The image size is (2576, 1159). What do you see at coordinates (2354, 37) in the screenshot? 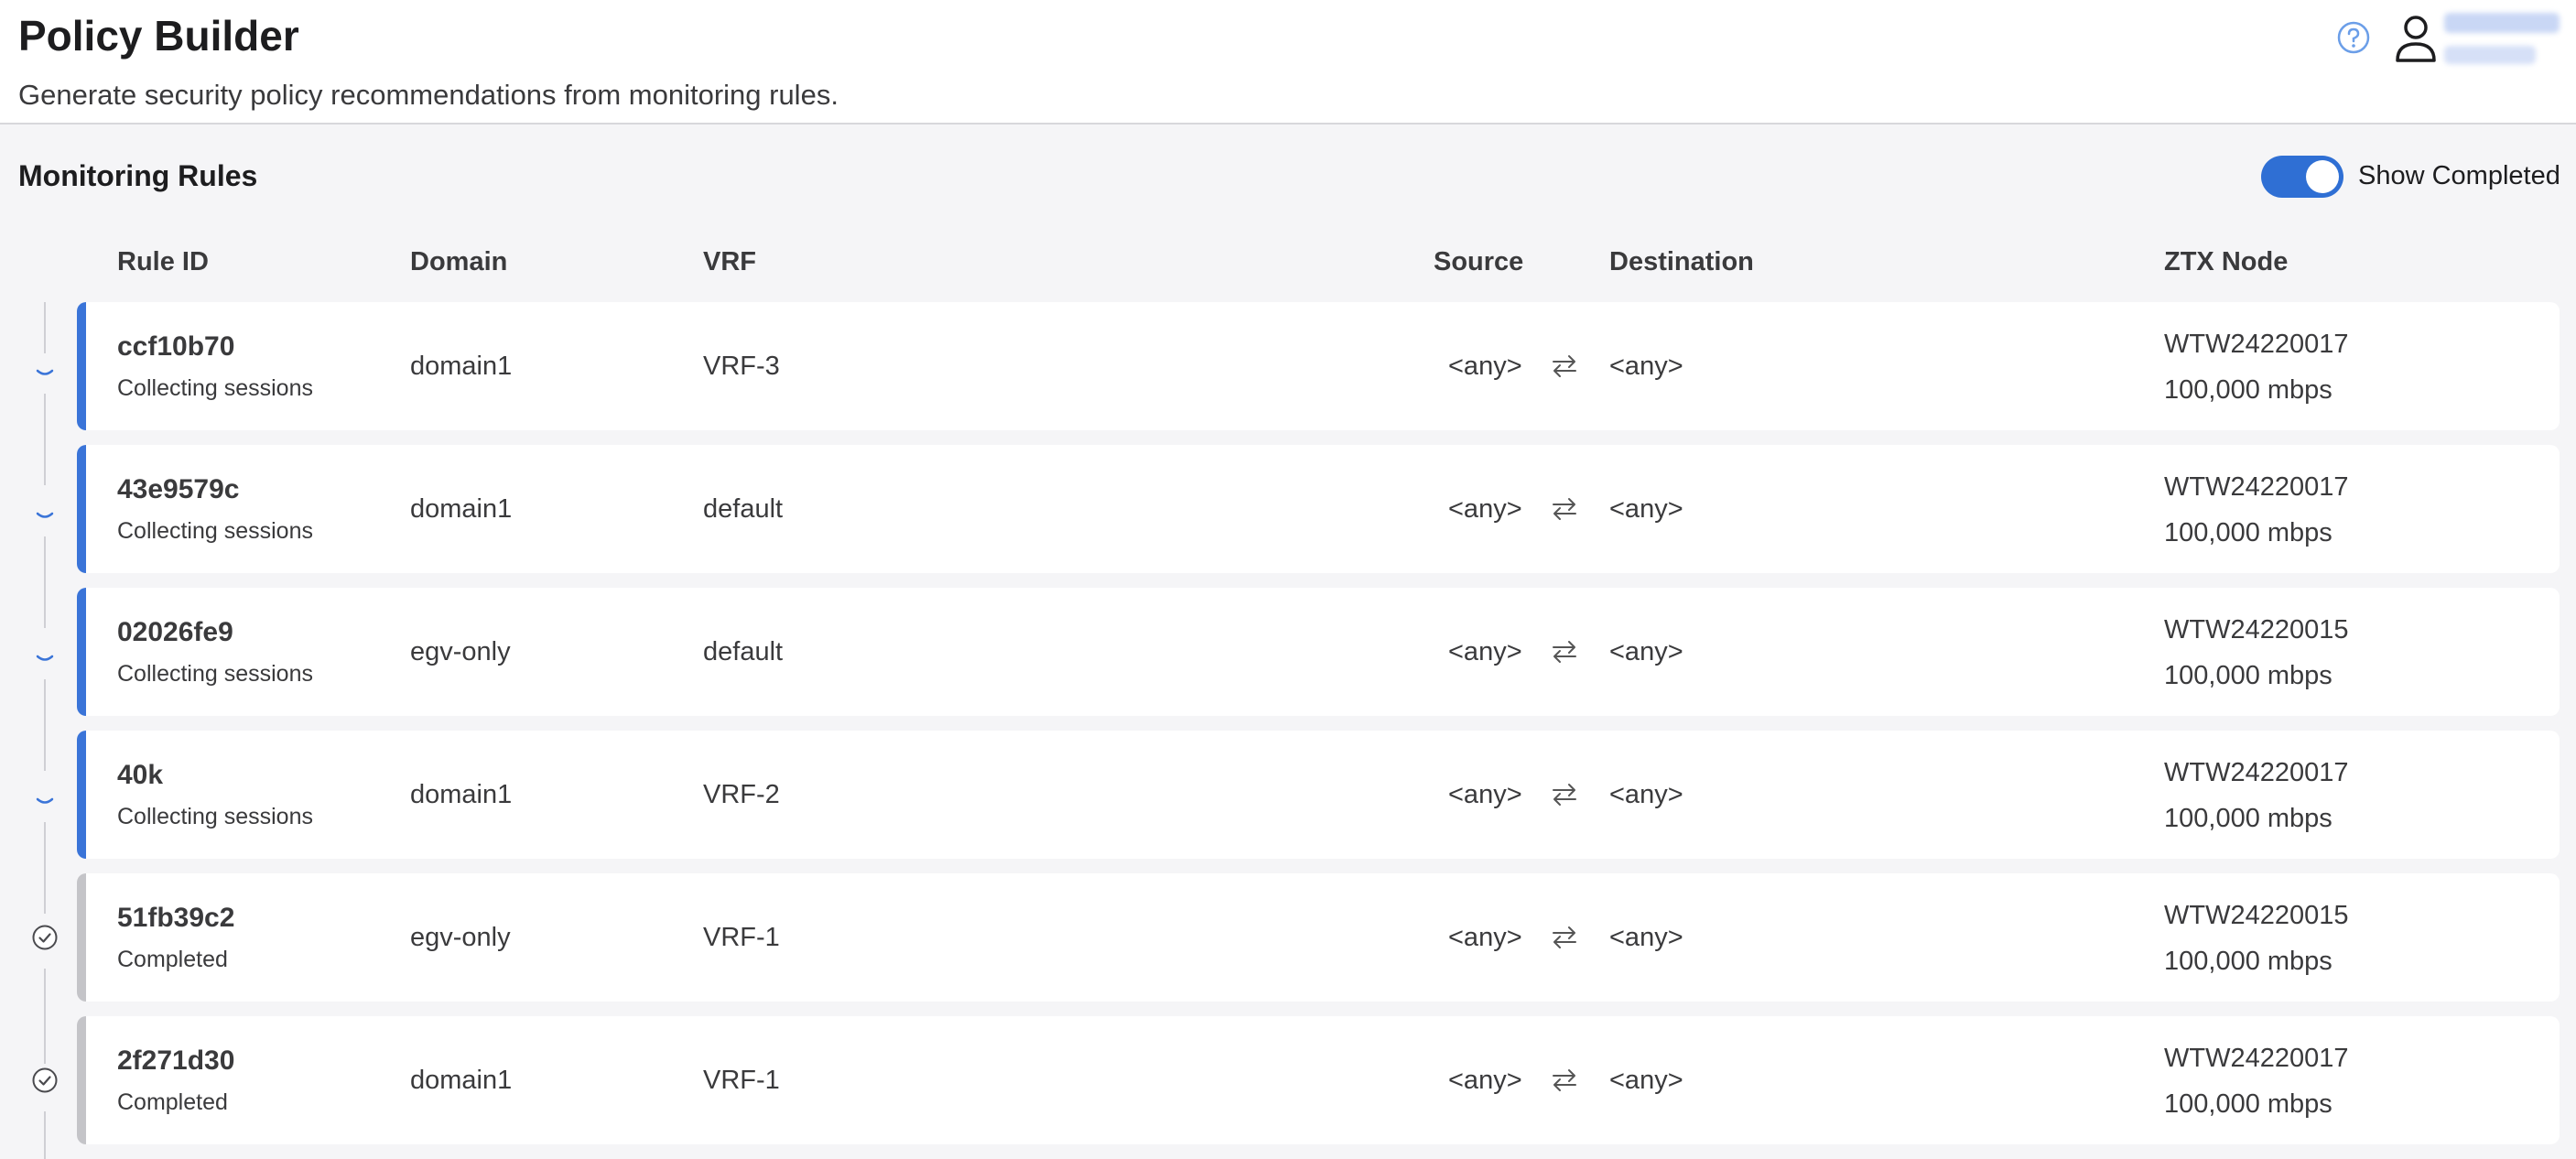
I see `help-icon` at bounding box center [2354, 37].